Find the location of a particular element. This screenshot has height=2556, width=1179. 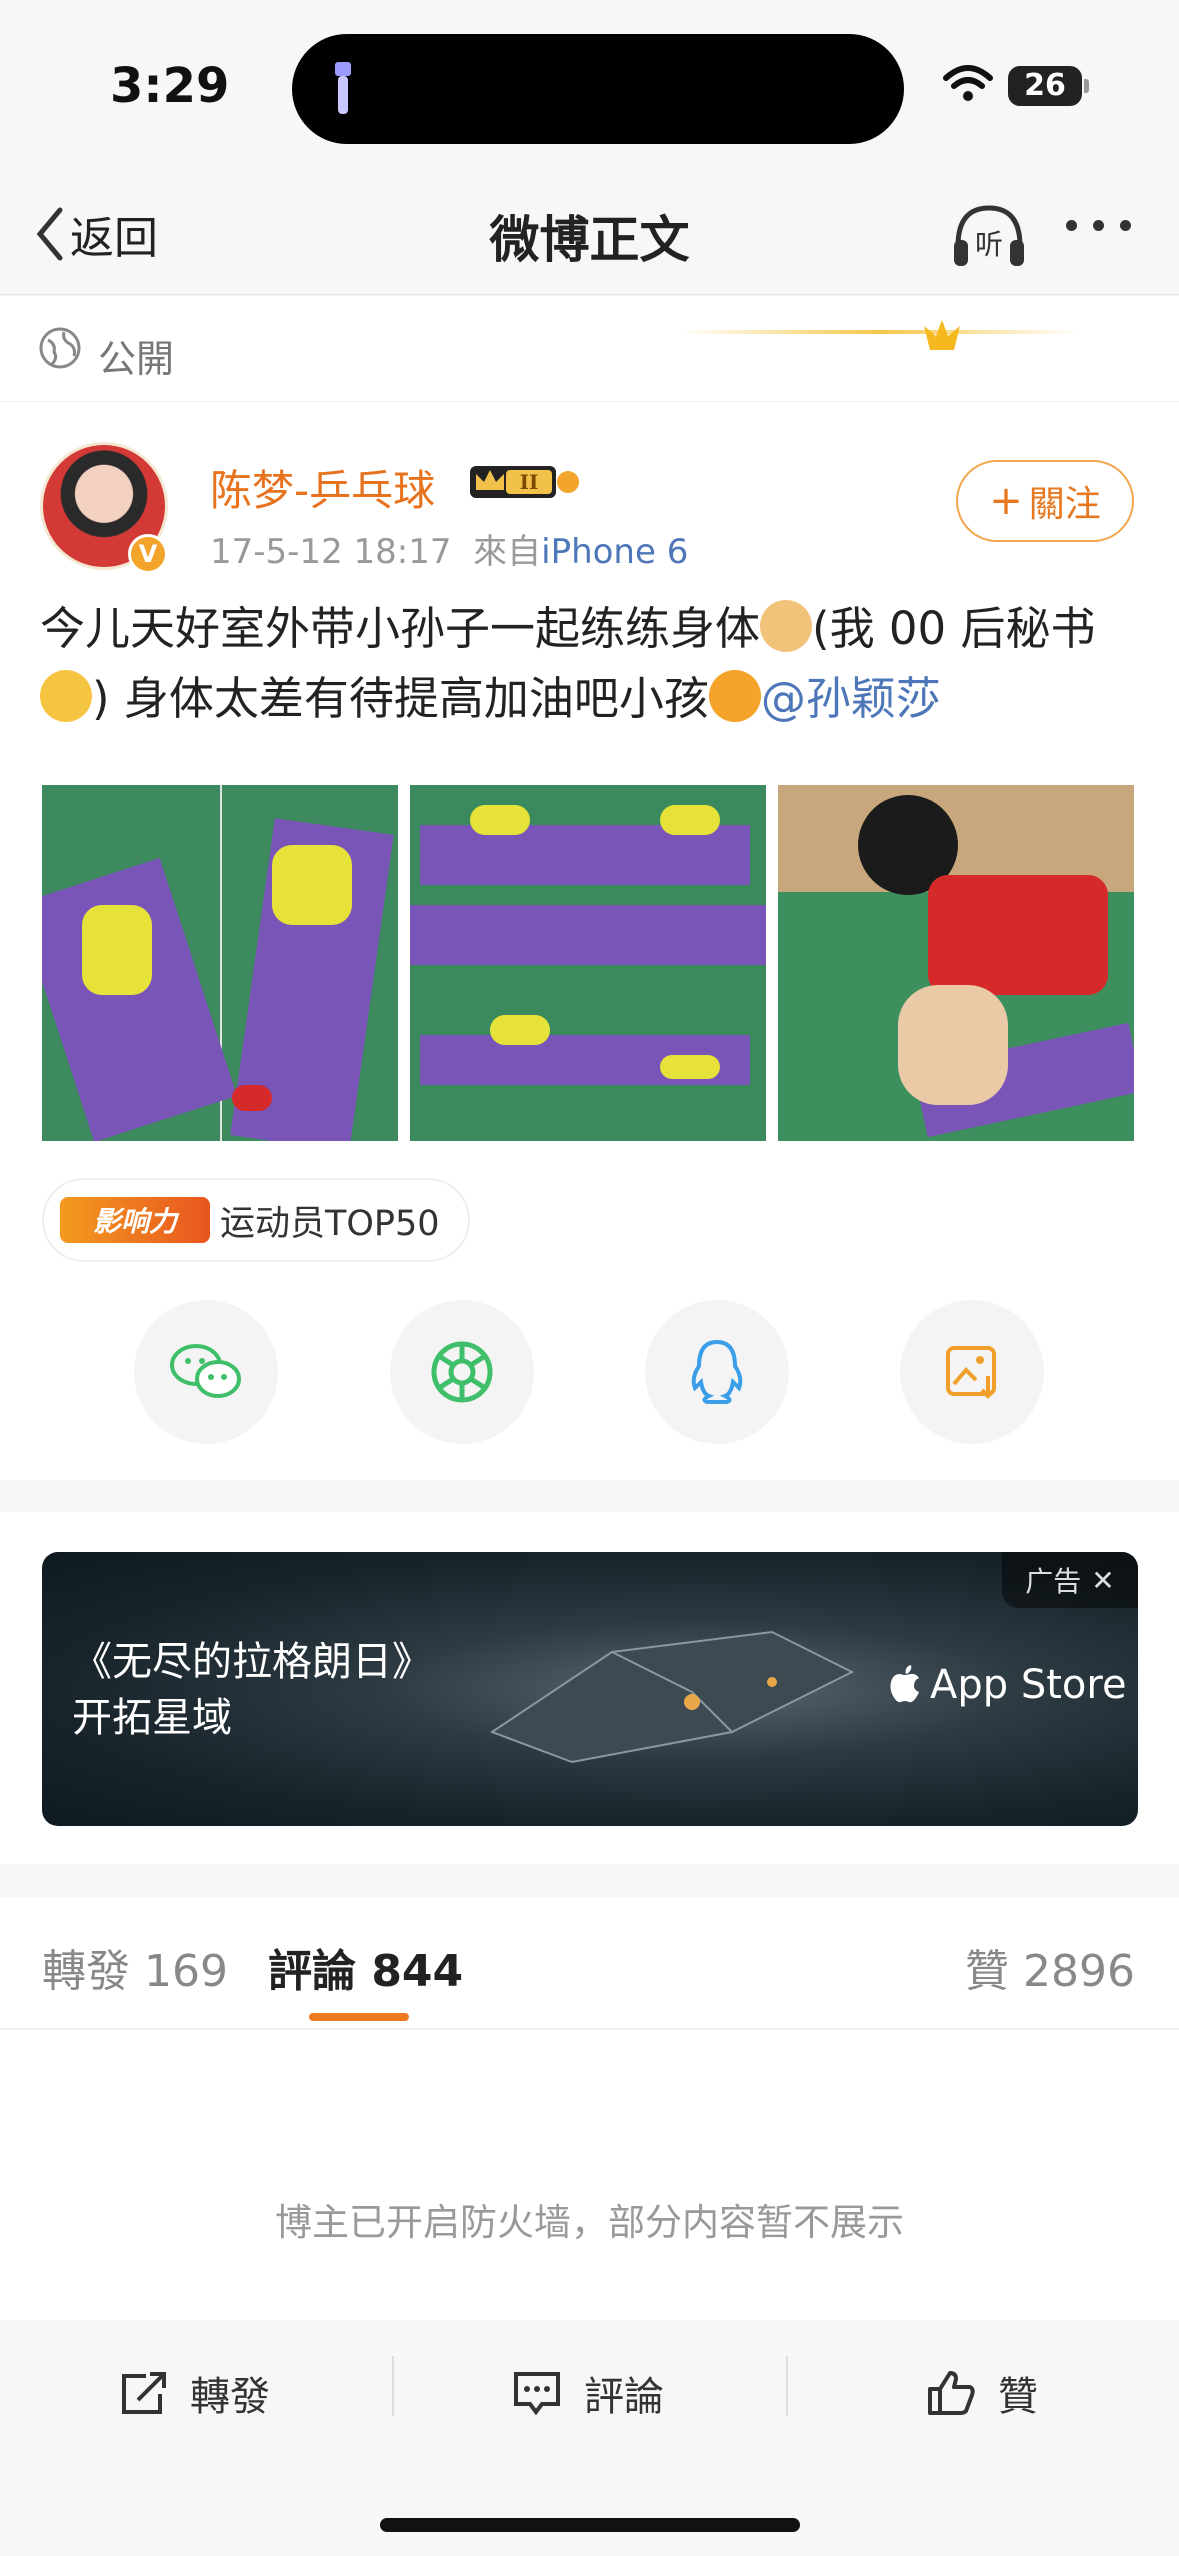

listen-button: 听 is located at coordinates (989, 235).